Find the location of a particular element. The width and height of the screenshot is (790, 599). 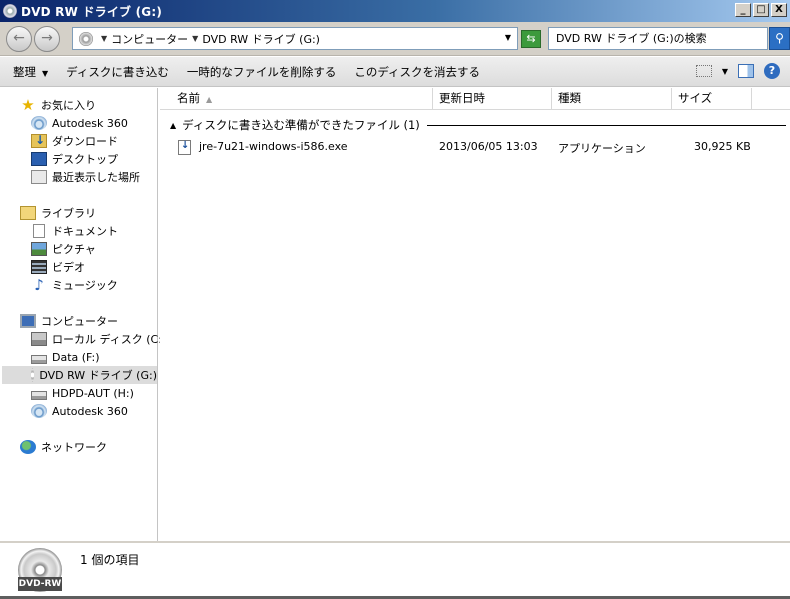

close-button: X is located at coordinates (779, 10).